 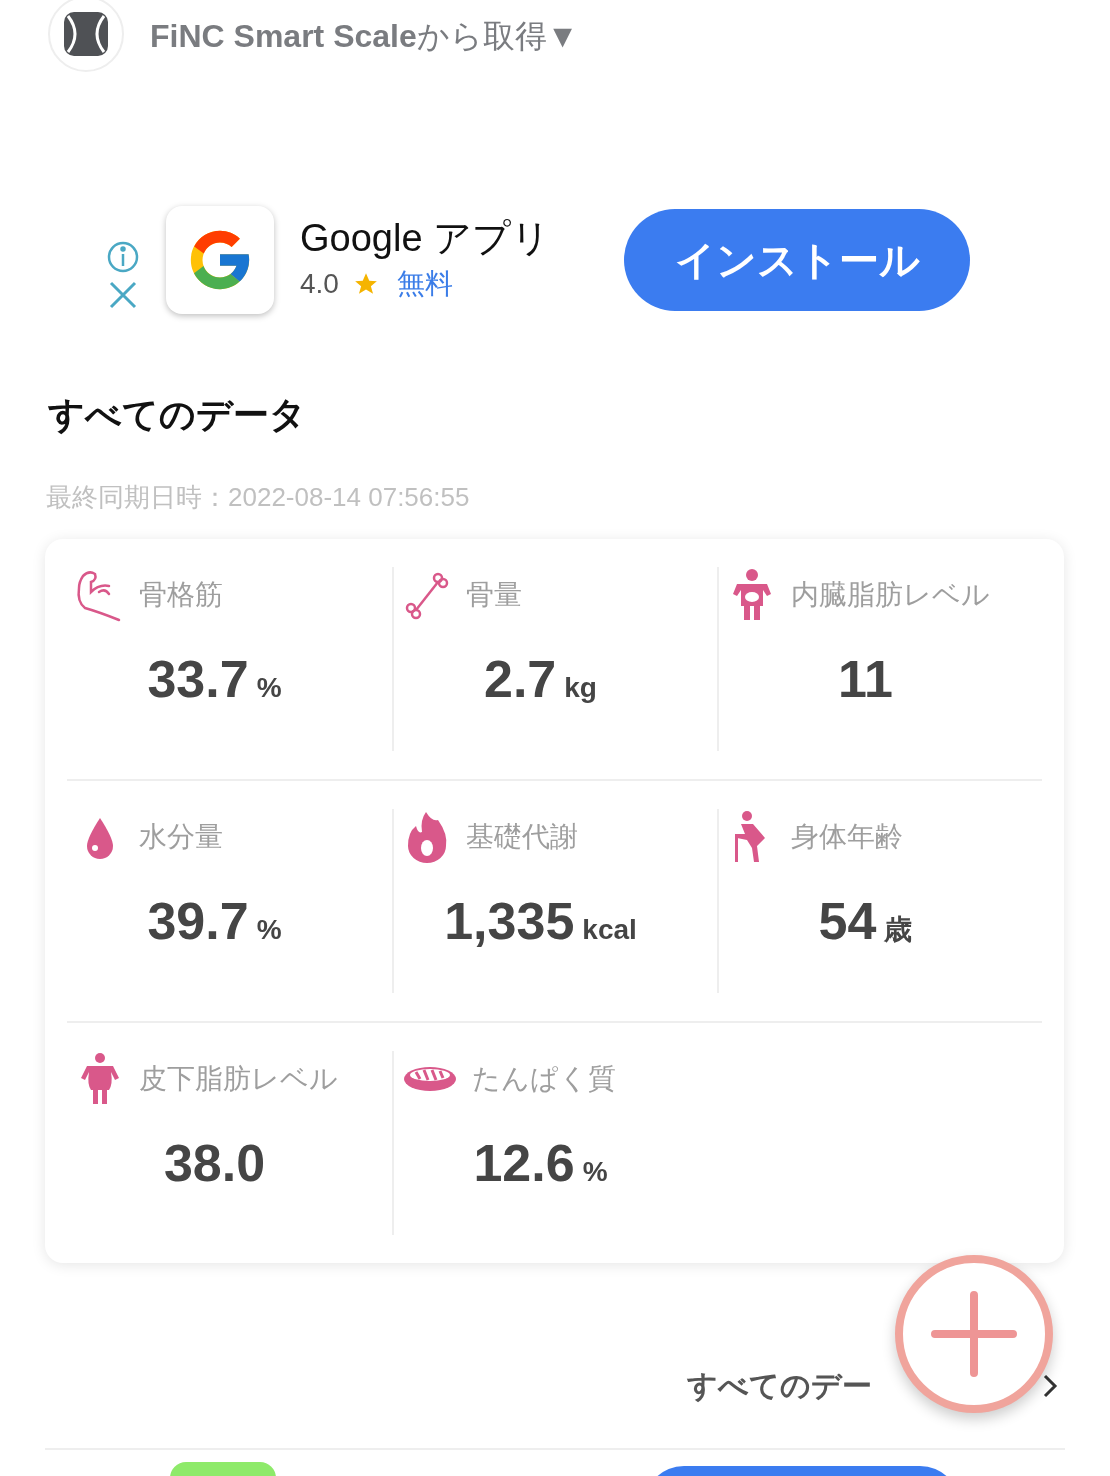 I want to click on ad-rating: 4.0, so click(x=319, y=283).